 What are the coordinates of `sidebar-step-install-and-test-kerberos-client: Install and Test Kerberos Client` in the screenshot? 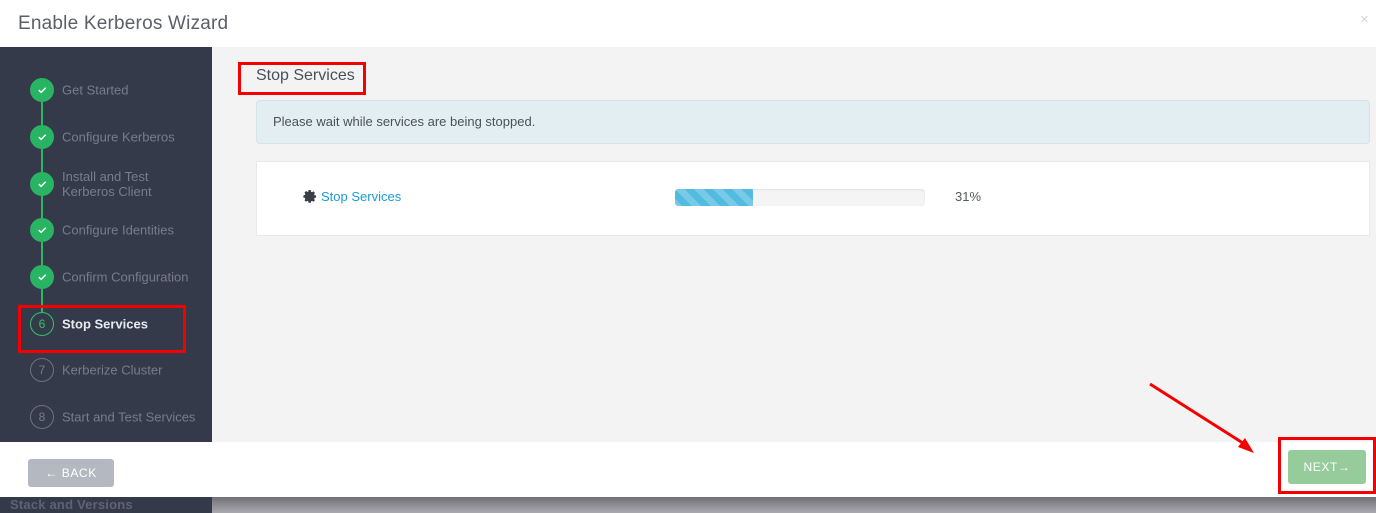 It's located at (106, 184).